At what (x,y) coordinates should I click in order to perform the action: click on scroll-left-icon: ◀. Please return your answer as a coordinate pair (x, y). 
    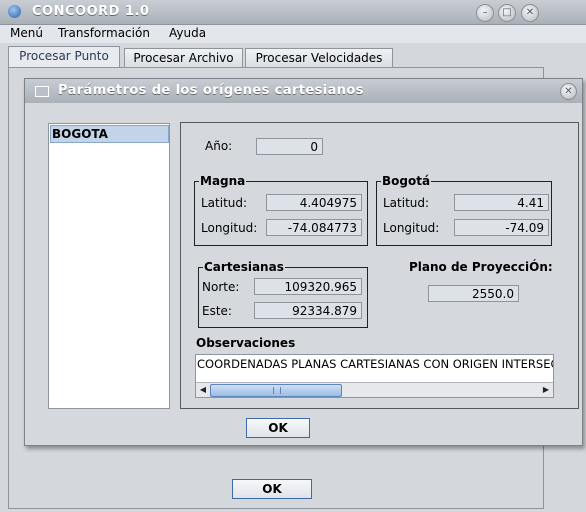
    Looking at the image, I should click on (203, 390).